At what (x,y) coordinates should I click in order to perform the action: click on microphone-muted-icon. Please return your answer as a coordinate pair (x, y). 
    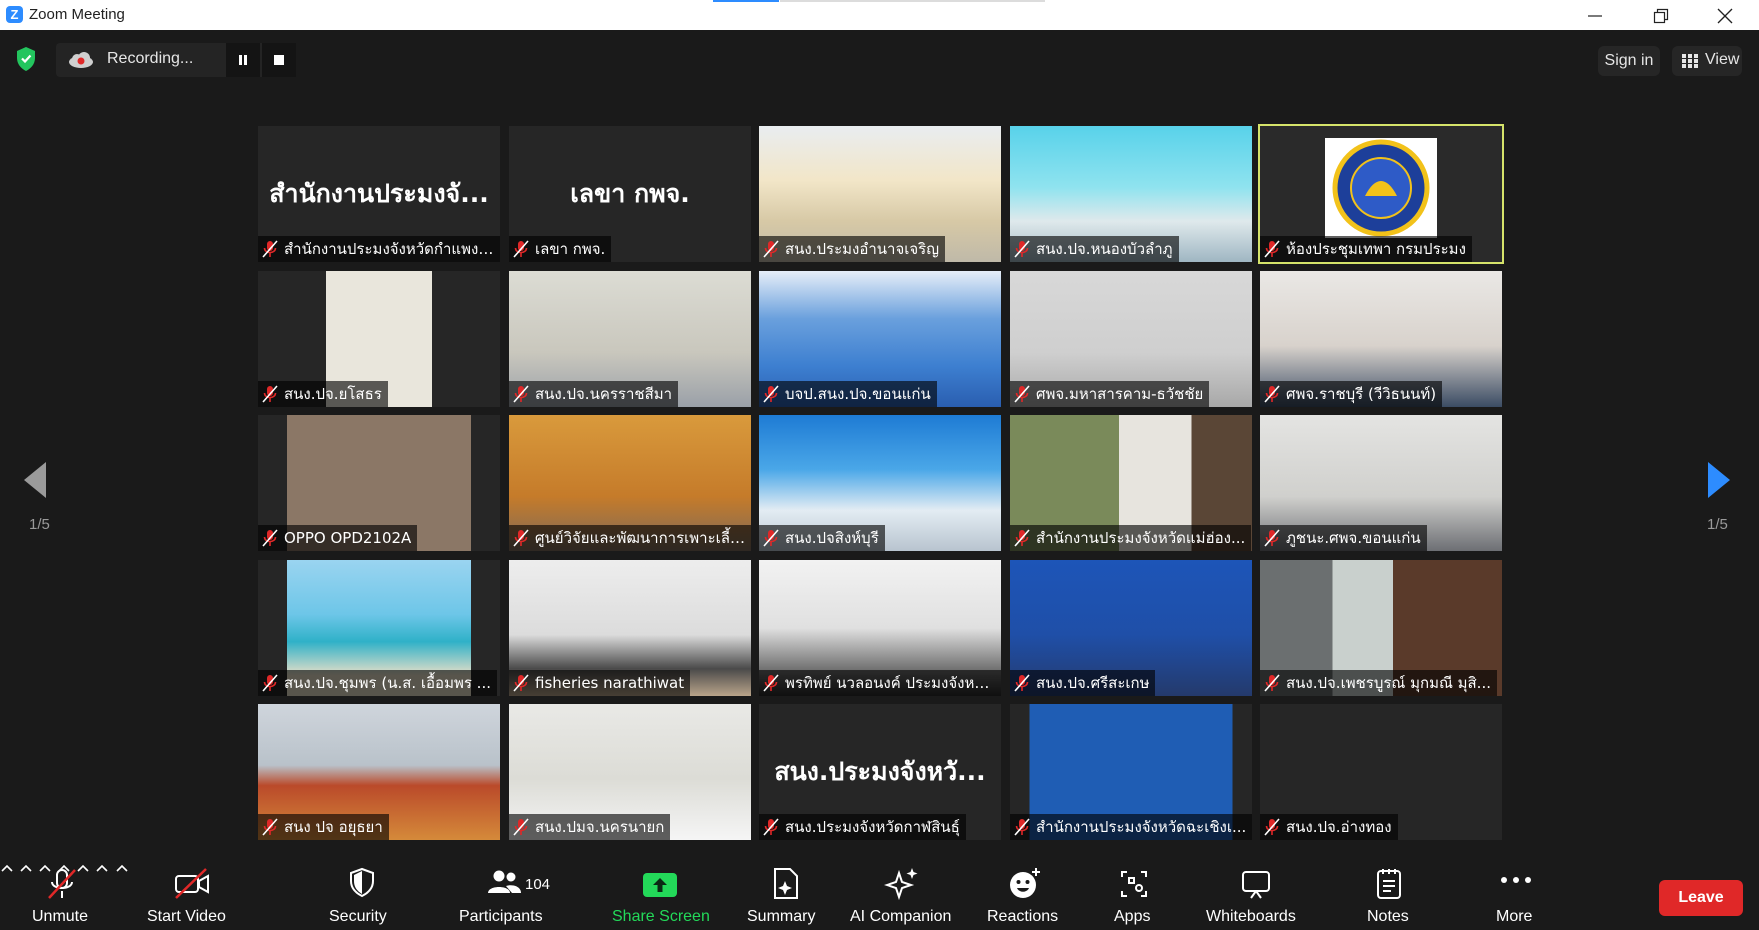
    Looking at the image, I should click on (62, 884).